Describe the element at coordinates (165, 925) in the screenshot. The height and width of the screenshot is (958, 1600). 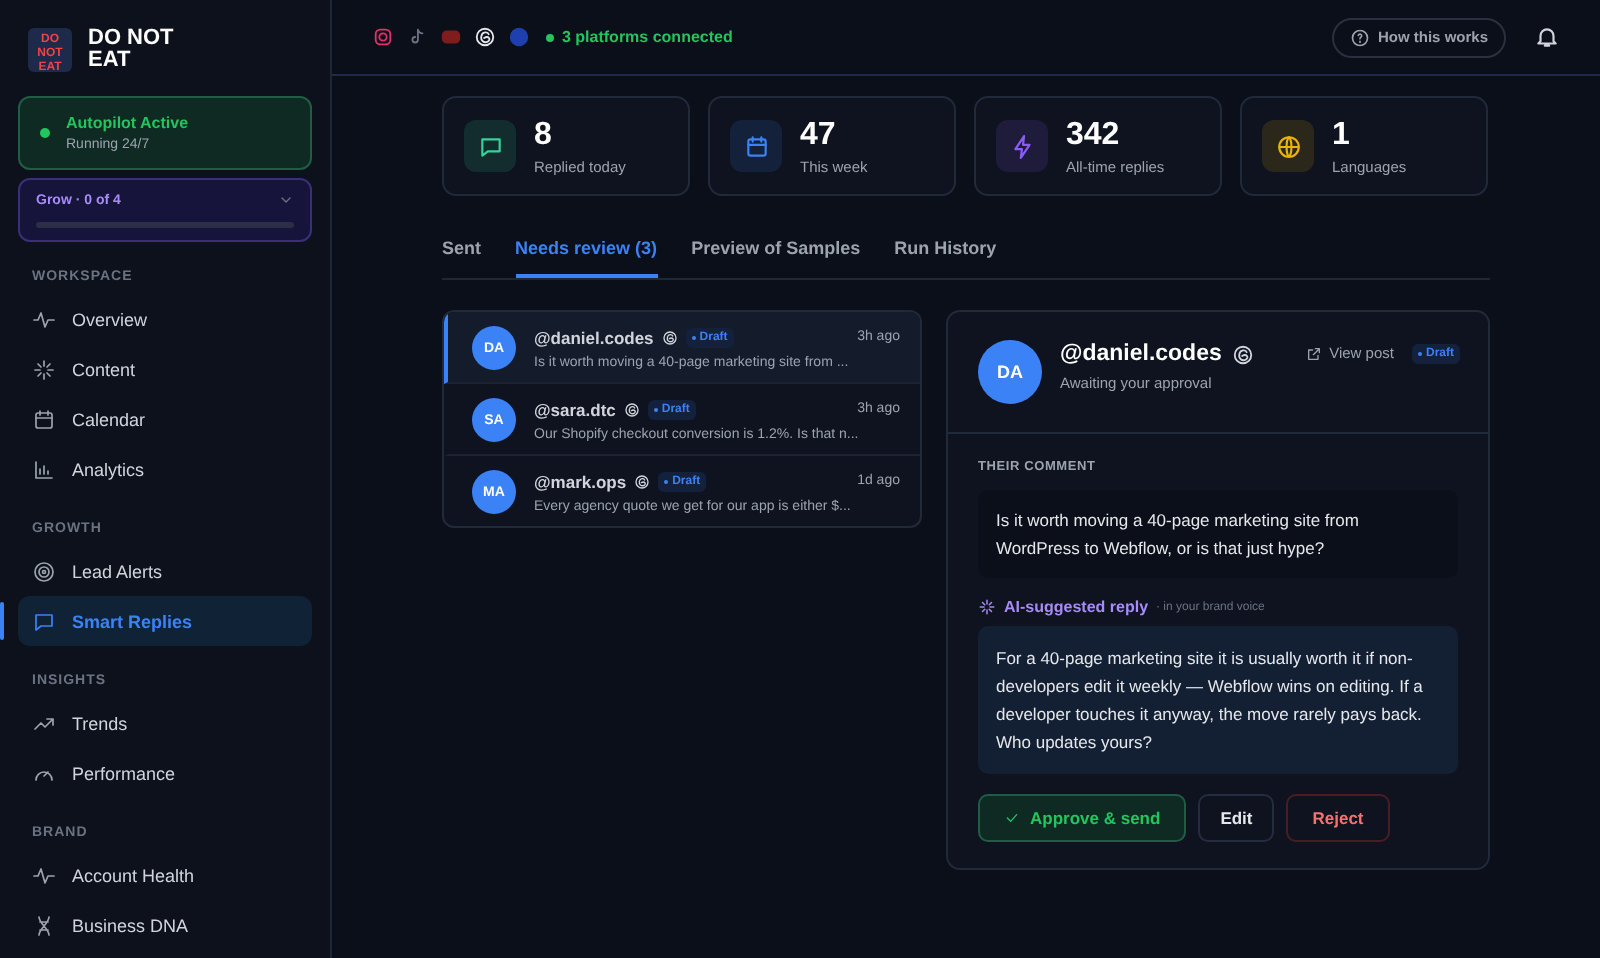
I see `nav-item: Business DNA` at that location.